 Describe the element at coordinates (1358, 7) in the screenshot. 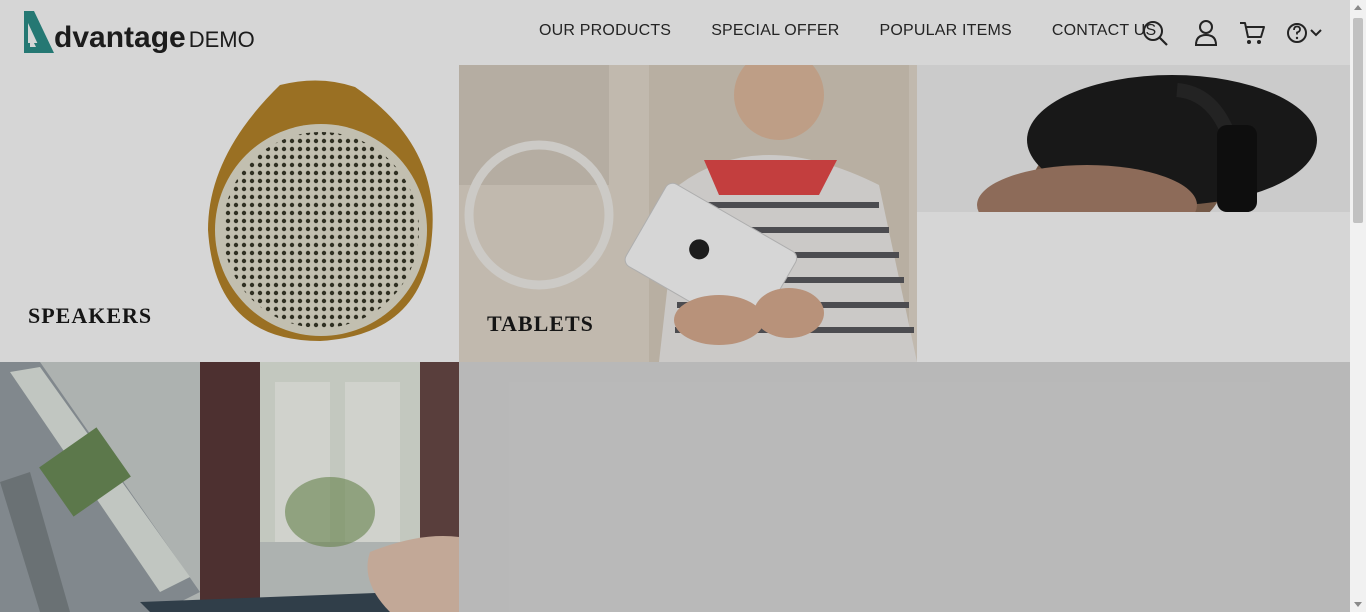

I see `scroll-up-arrow-icon` at that location.